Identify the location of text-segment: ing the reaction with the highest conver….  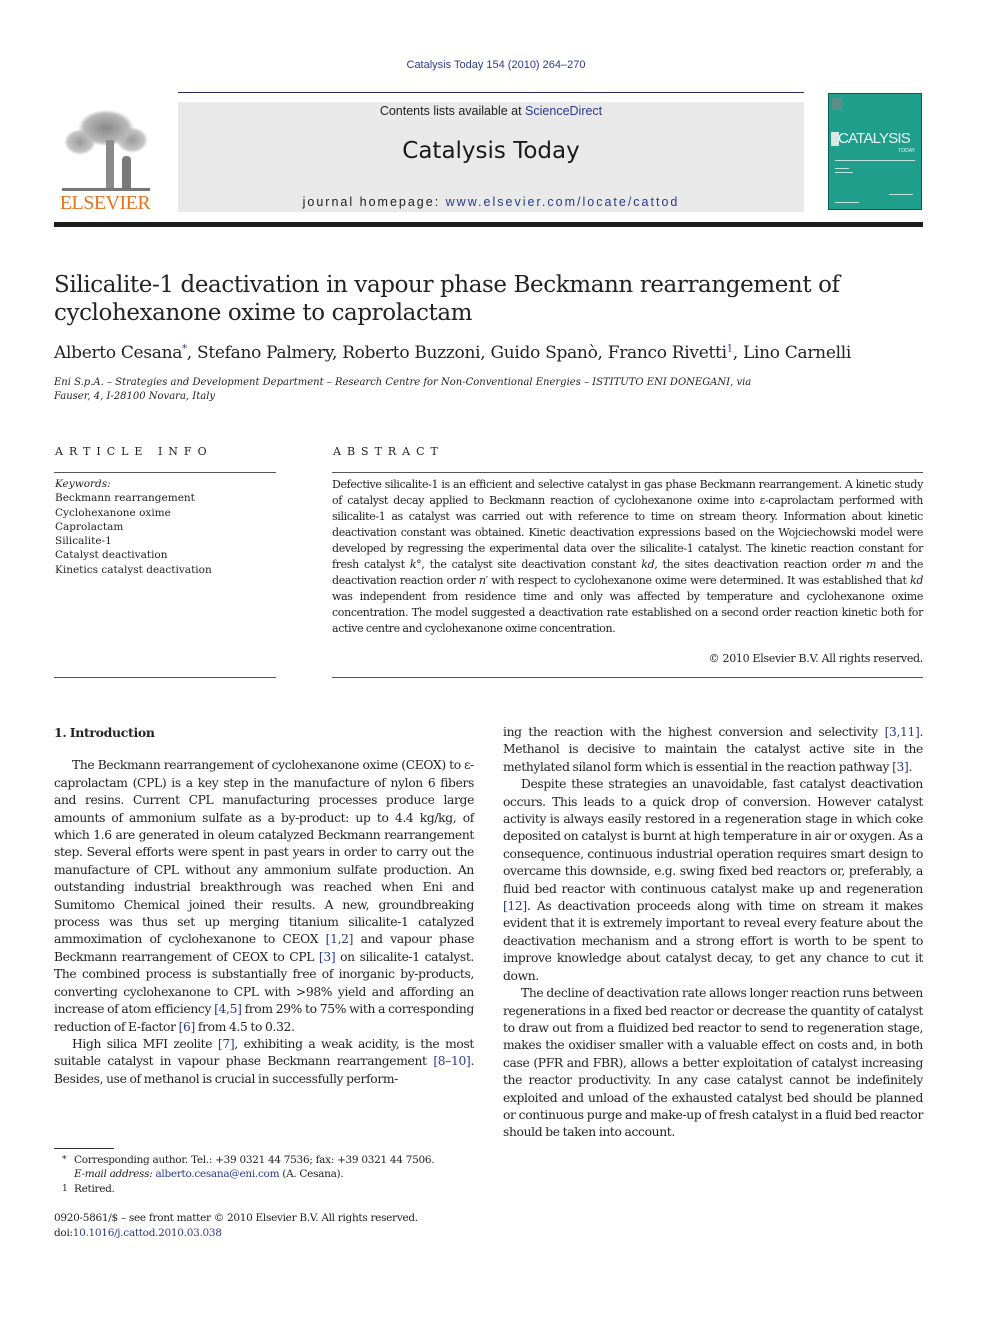
(694, 732).